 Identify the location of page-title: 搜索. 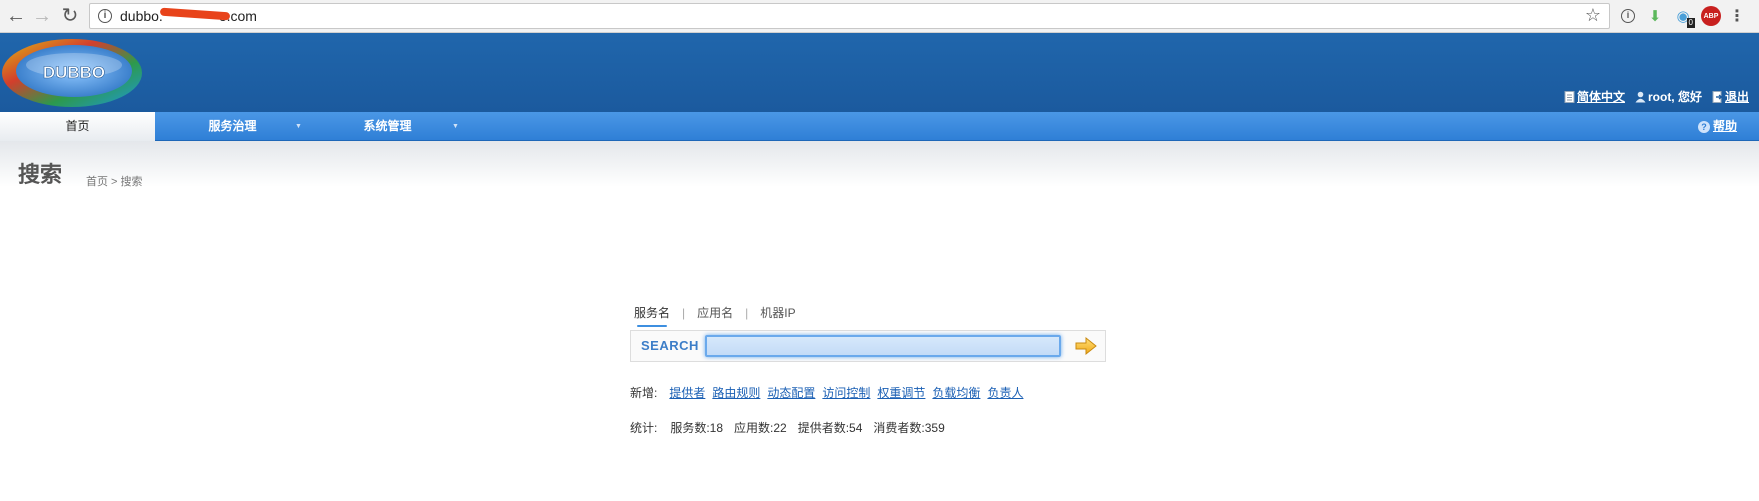
(40, 174).